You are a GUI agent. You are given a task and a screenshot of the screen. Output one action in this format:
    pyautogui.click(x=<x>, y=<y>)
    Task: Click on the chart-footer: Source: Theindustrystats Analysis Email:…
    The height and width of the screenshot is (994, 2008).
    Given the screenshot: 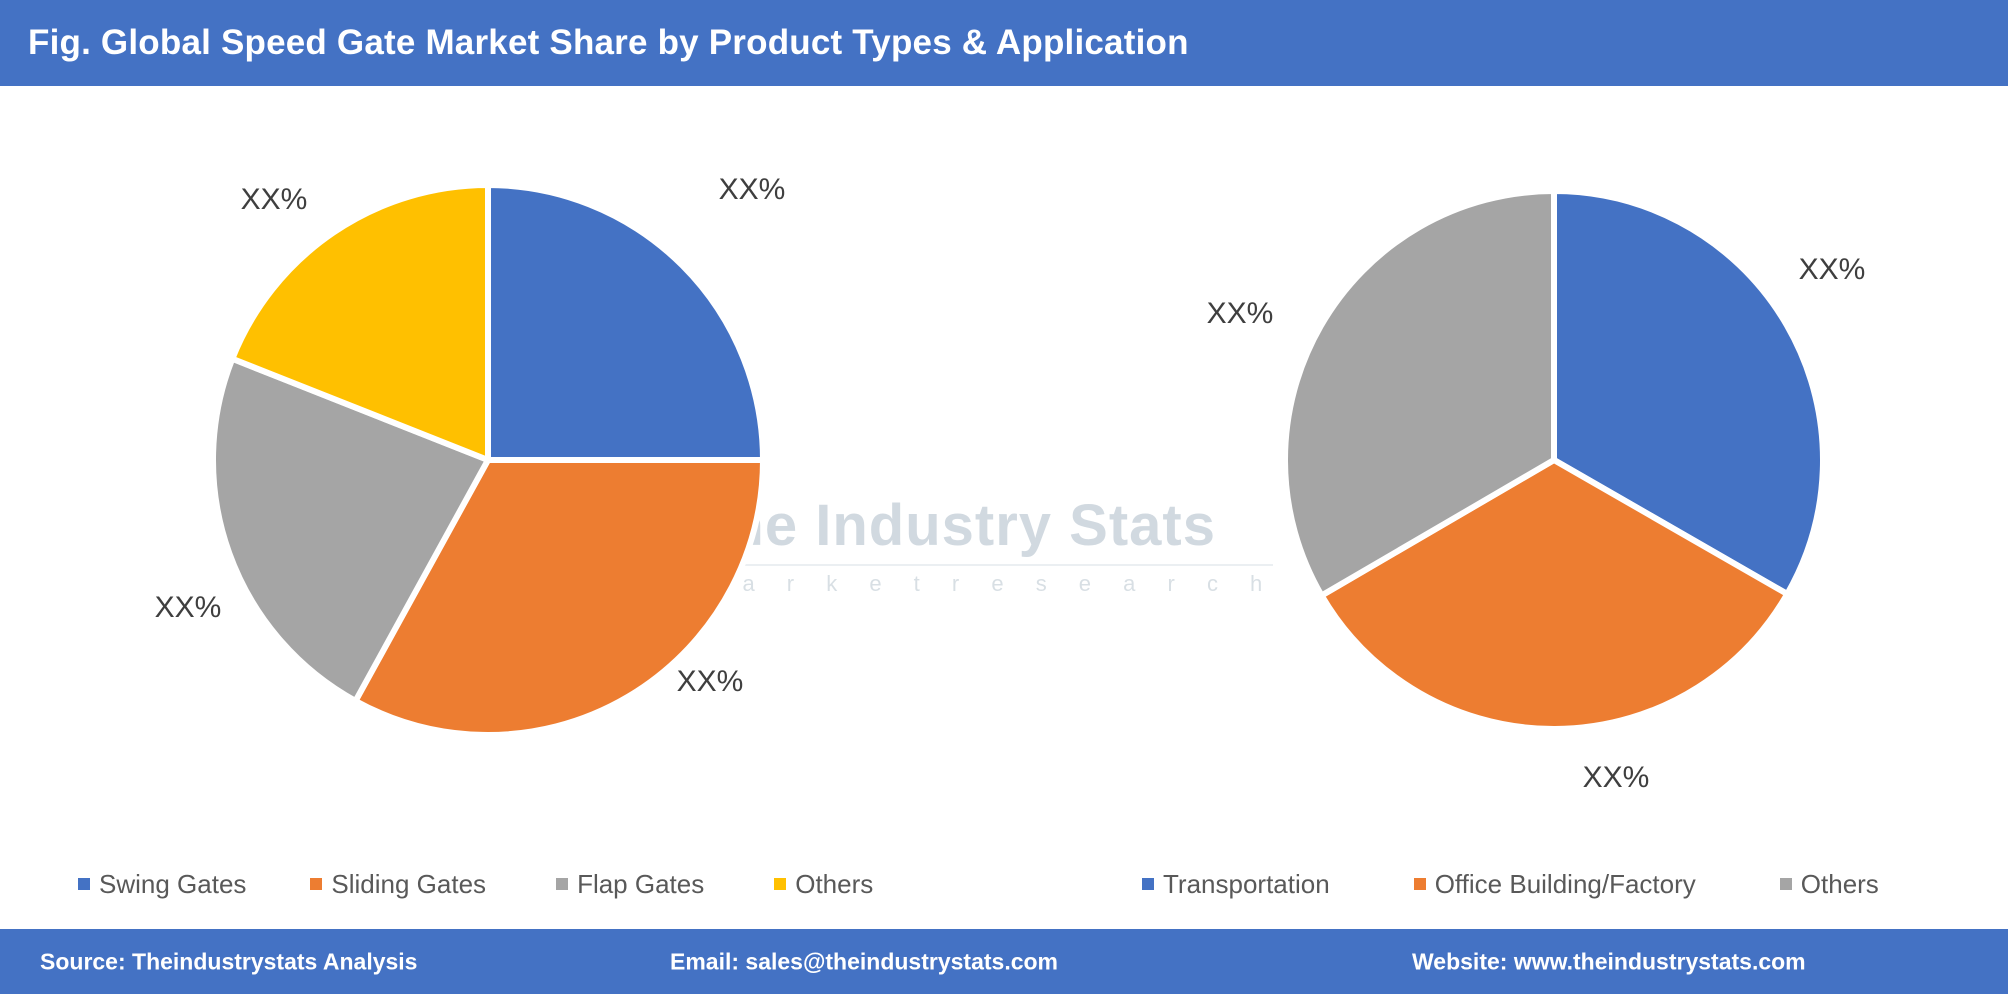 What is the action you would take?
    pyautogui.click(x=1004, y=961)
    